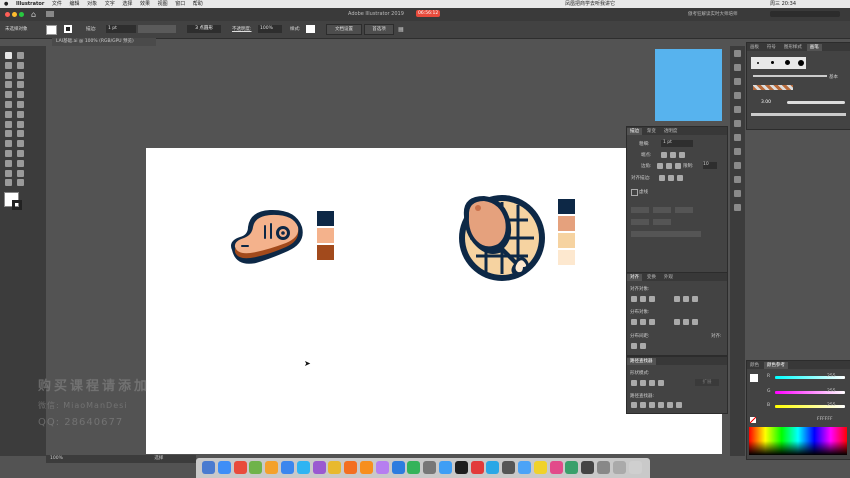 Image resolution: width=850 pixels, height=478 pixels. Describe the element at coordinates (303, 467) in the screenshot. I see `messages-icon` at that location.